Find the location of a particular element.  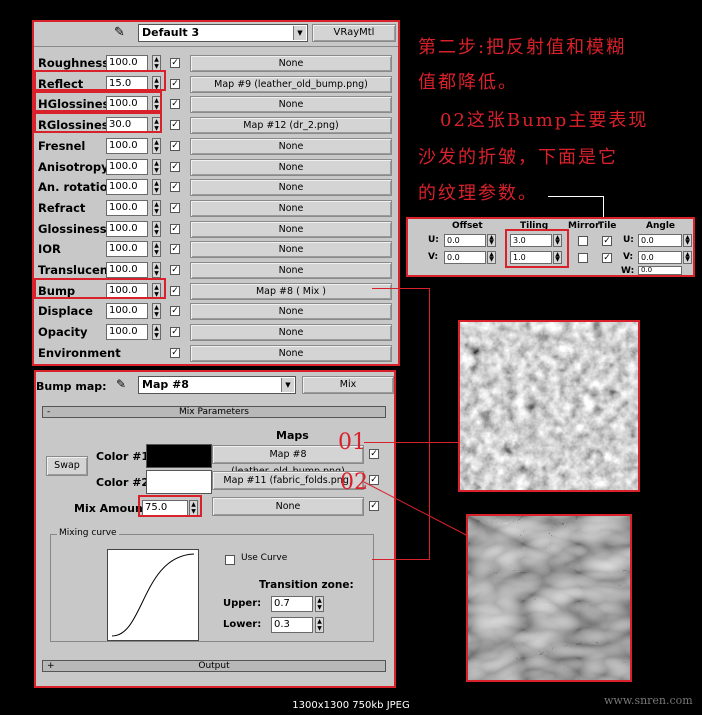

material-name: Default 3 is located at coordinates (171, 32).